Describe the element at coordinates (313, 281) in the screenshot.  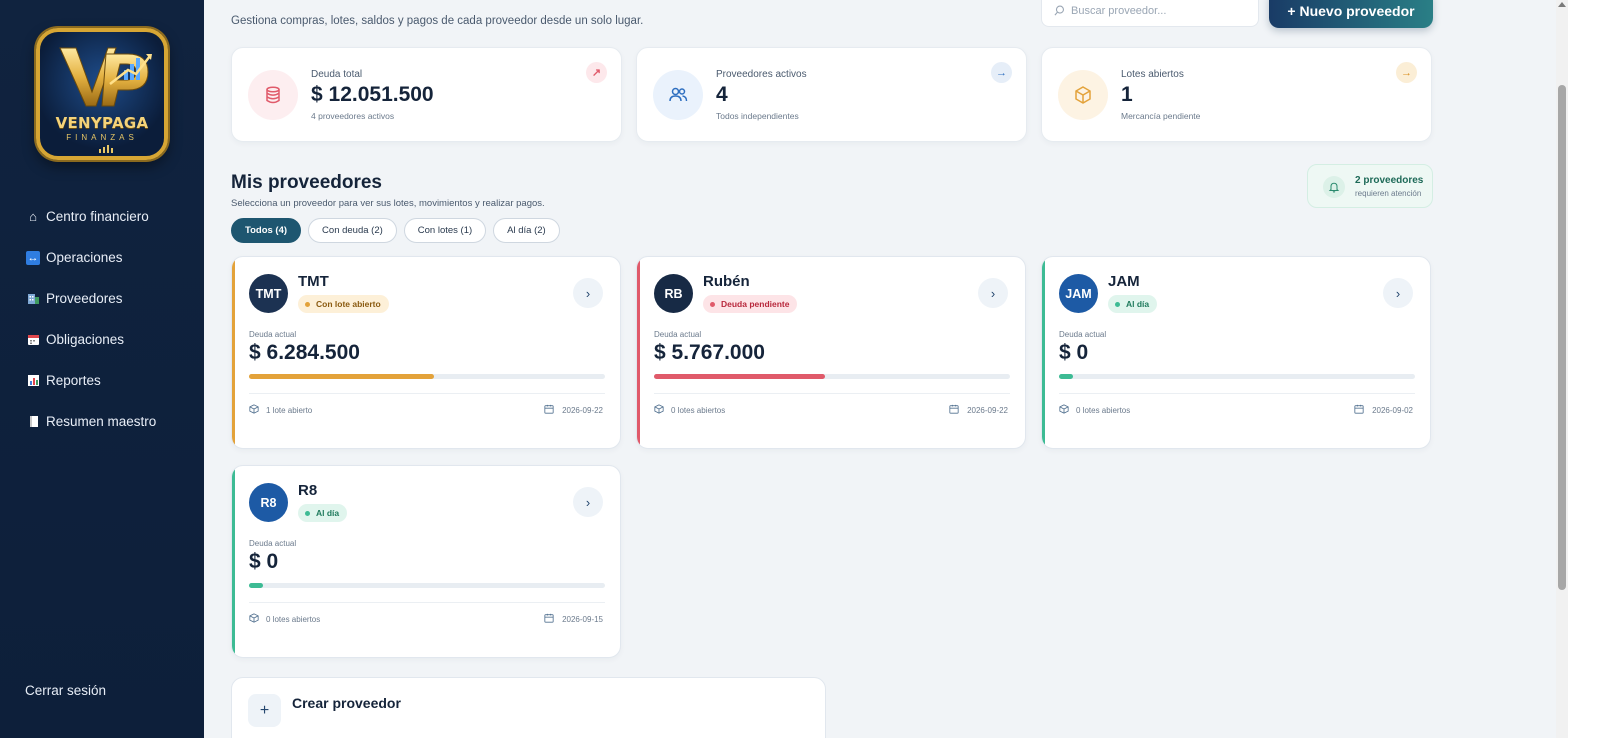
I see `provider-name: TMT` at that location.